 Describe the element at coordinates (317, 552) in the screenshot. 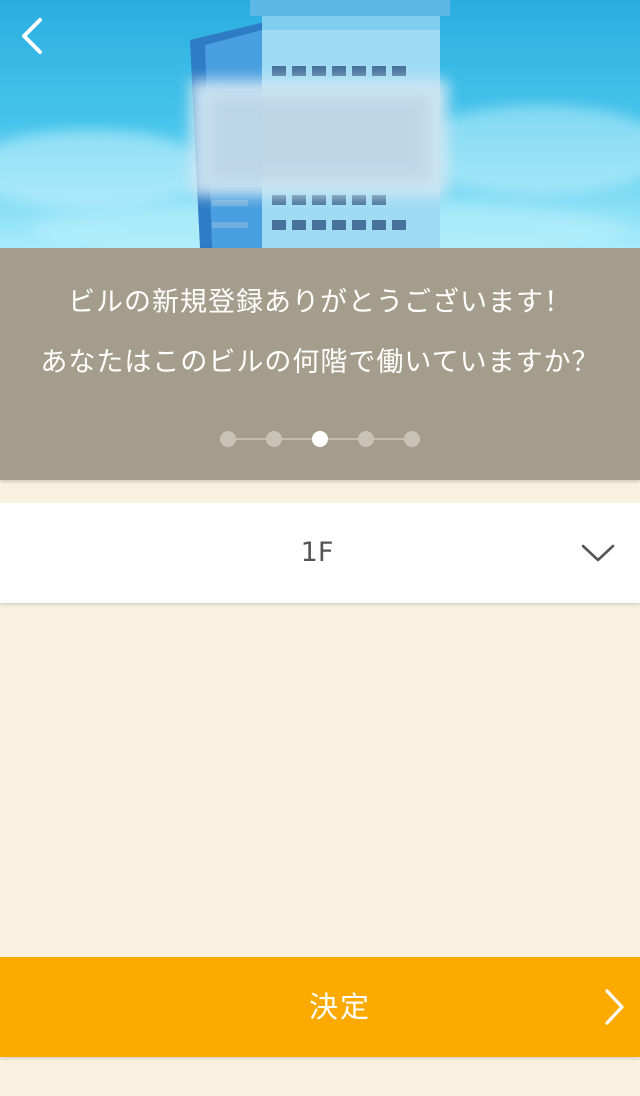

I see `floor-value: 1F` at that location.